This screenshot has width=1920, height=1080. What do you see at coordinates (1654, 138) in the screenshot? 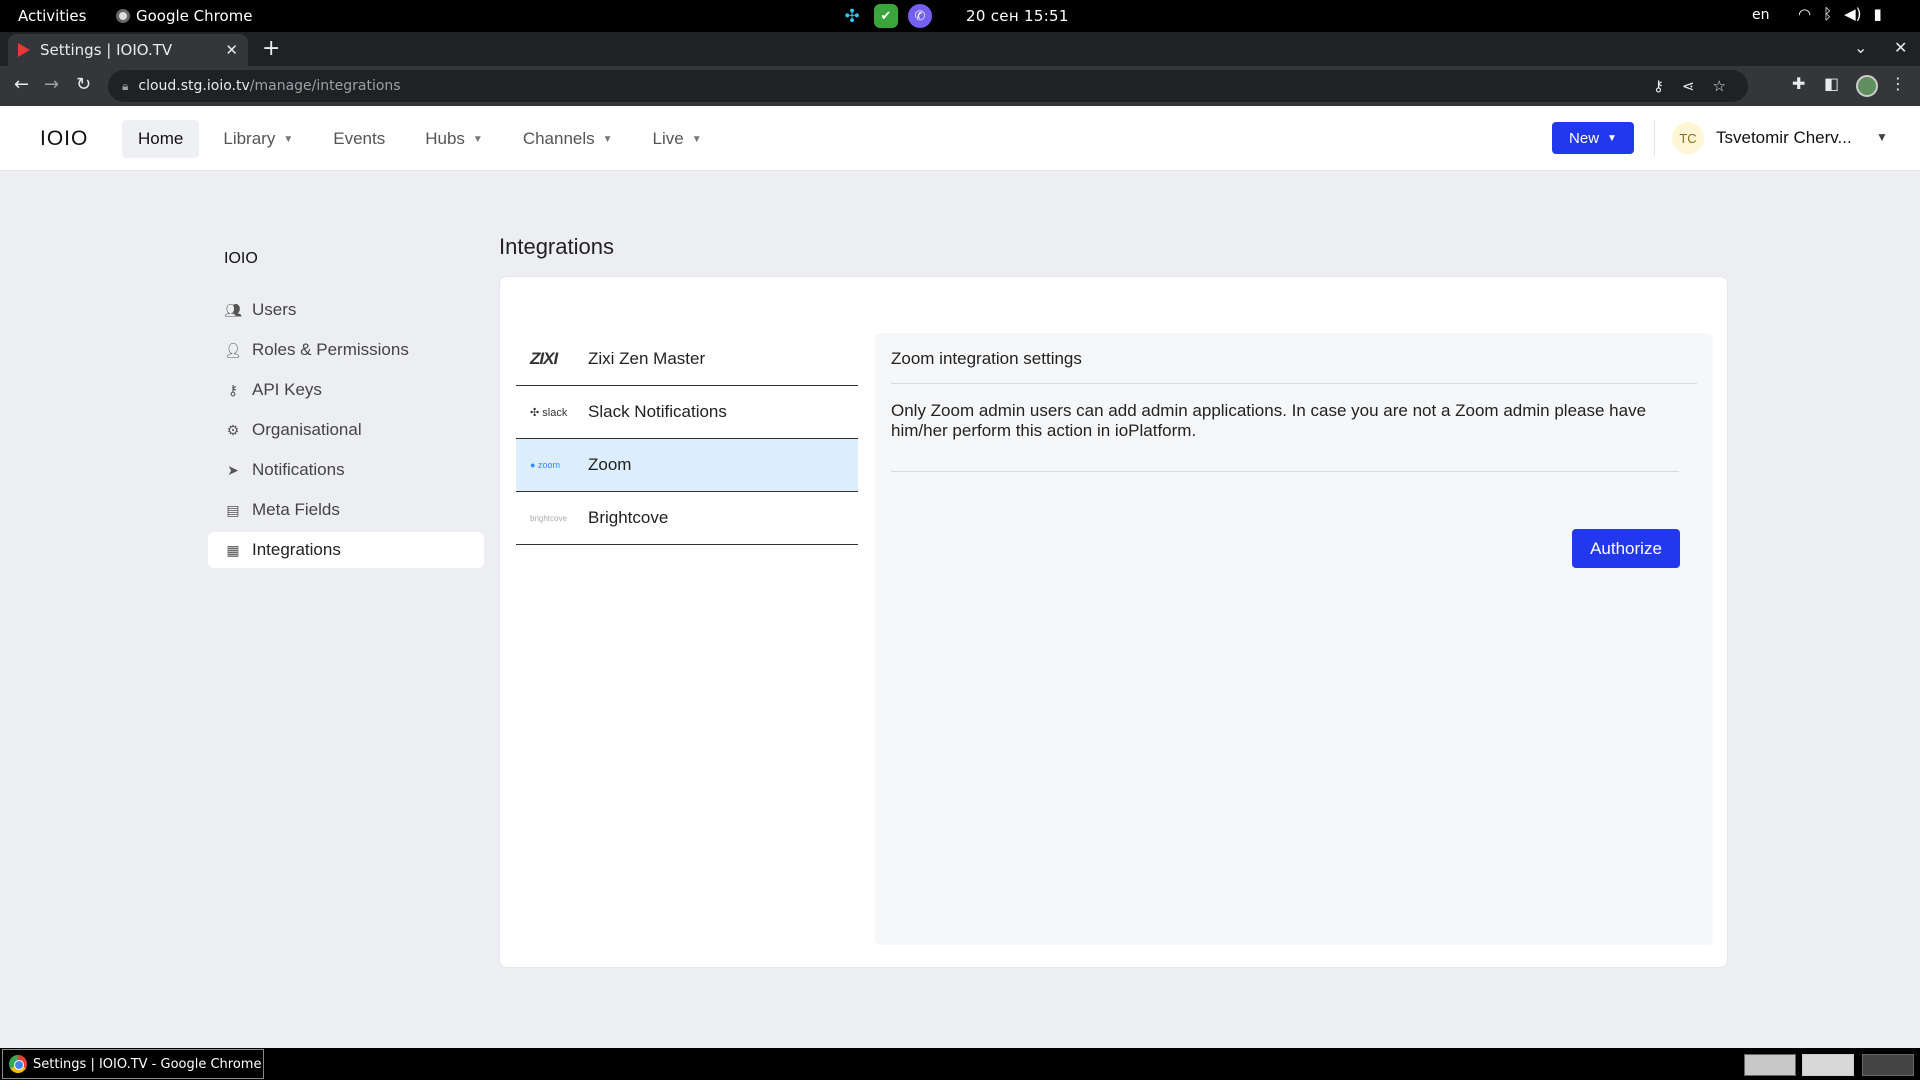
I see `header-divider` at bounding box center [1654, 138].